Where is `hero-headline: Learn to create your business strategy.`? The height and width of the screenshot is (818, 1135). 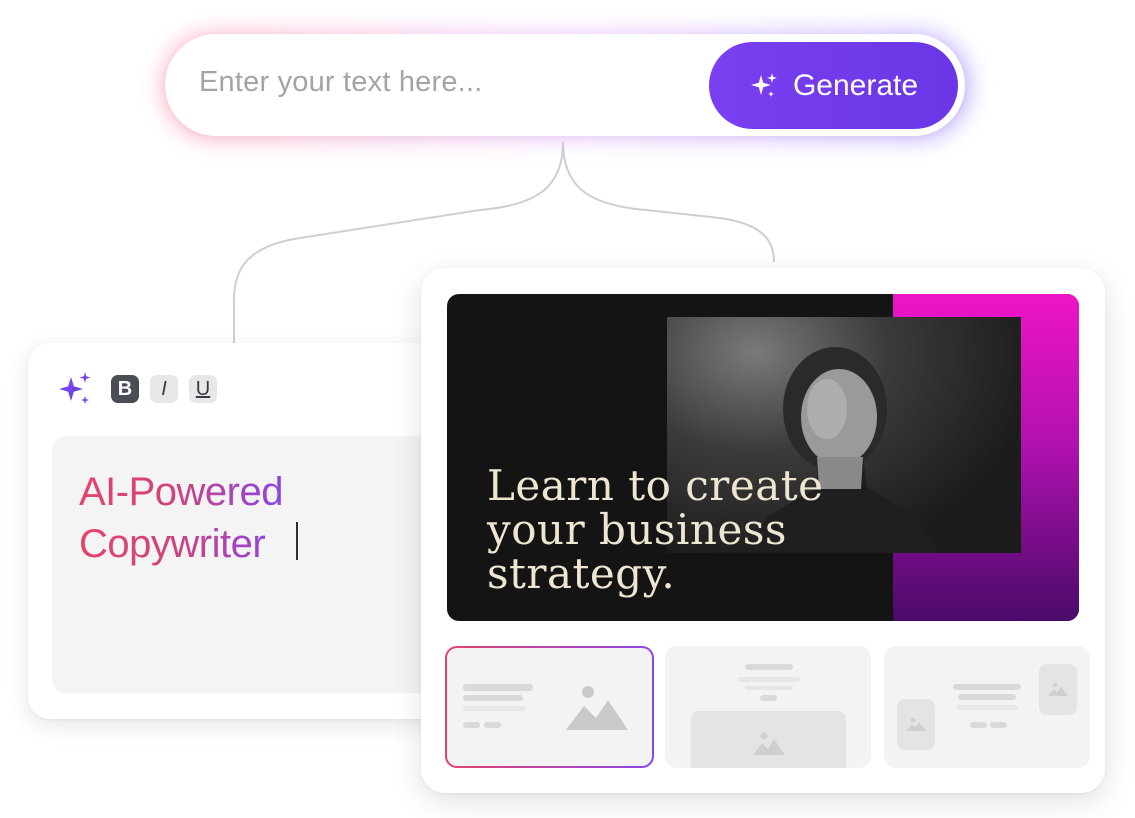 hero-headline: Learn to create your business strategy. is located at coordinates (767, 530).